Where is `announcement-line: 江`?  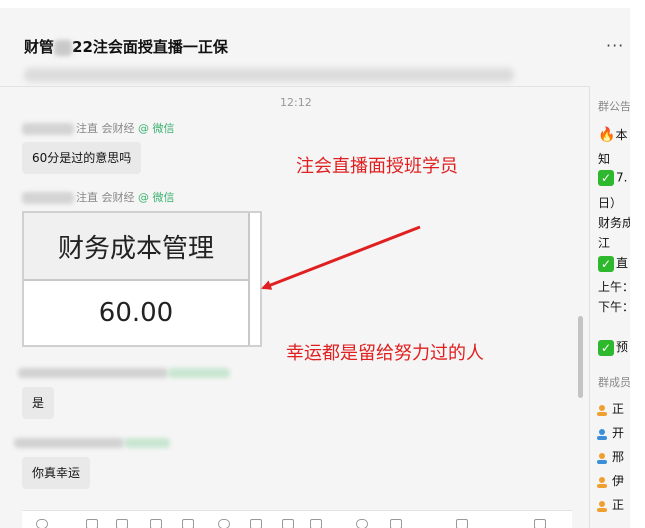 announcement-line: 江 is located at coordinates (604, 243).